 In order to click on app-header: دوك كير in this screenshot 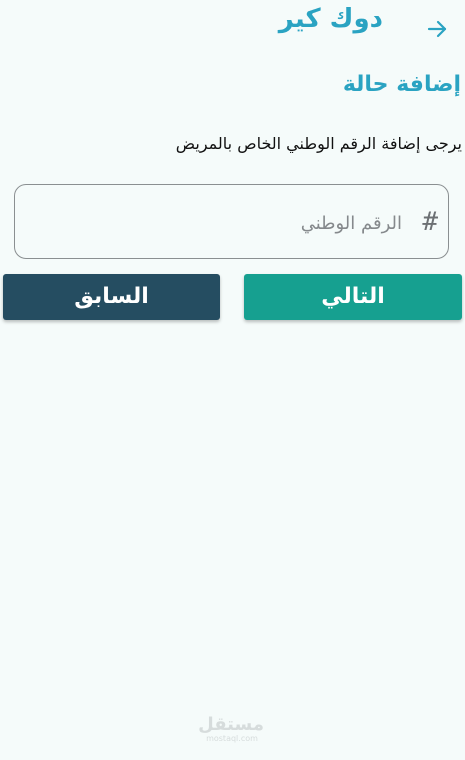, I will do `click(232, 30)`.